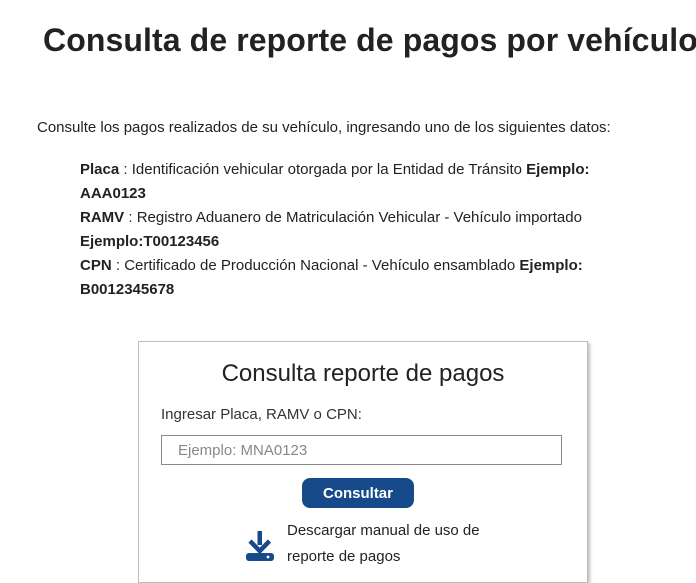 Image resolution: width=696 pixels, height=583 pixels. I want to click on download-icon, so click(260, 546).